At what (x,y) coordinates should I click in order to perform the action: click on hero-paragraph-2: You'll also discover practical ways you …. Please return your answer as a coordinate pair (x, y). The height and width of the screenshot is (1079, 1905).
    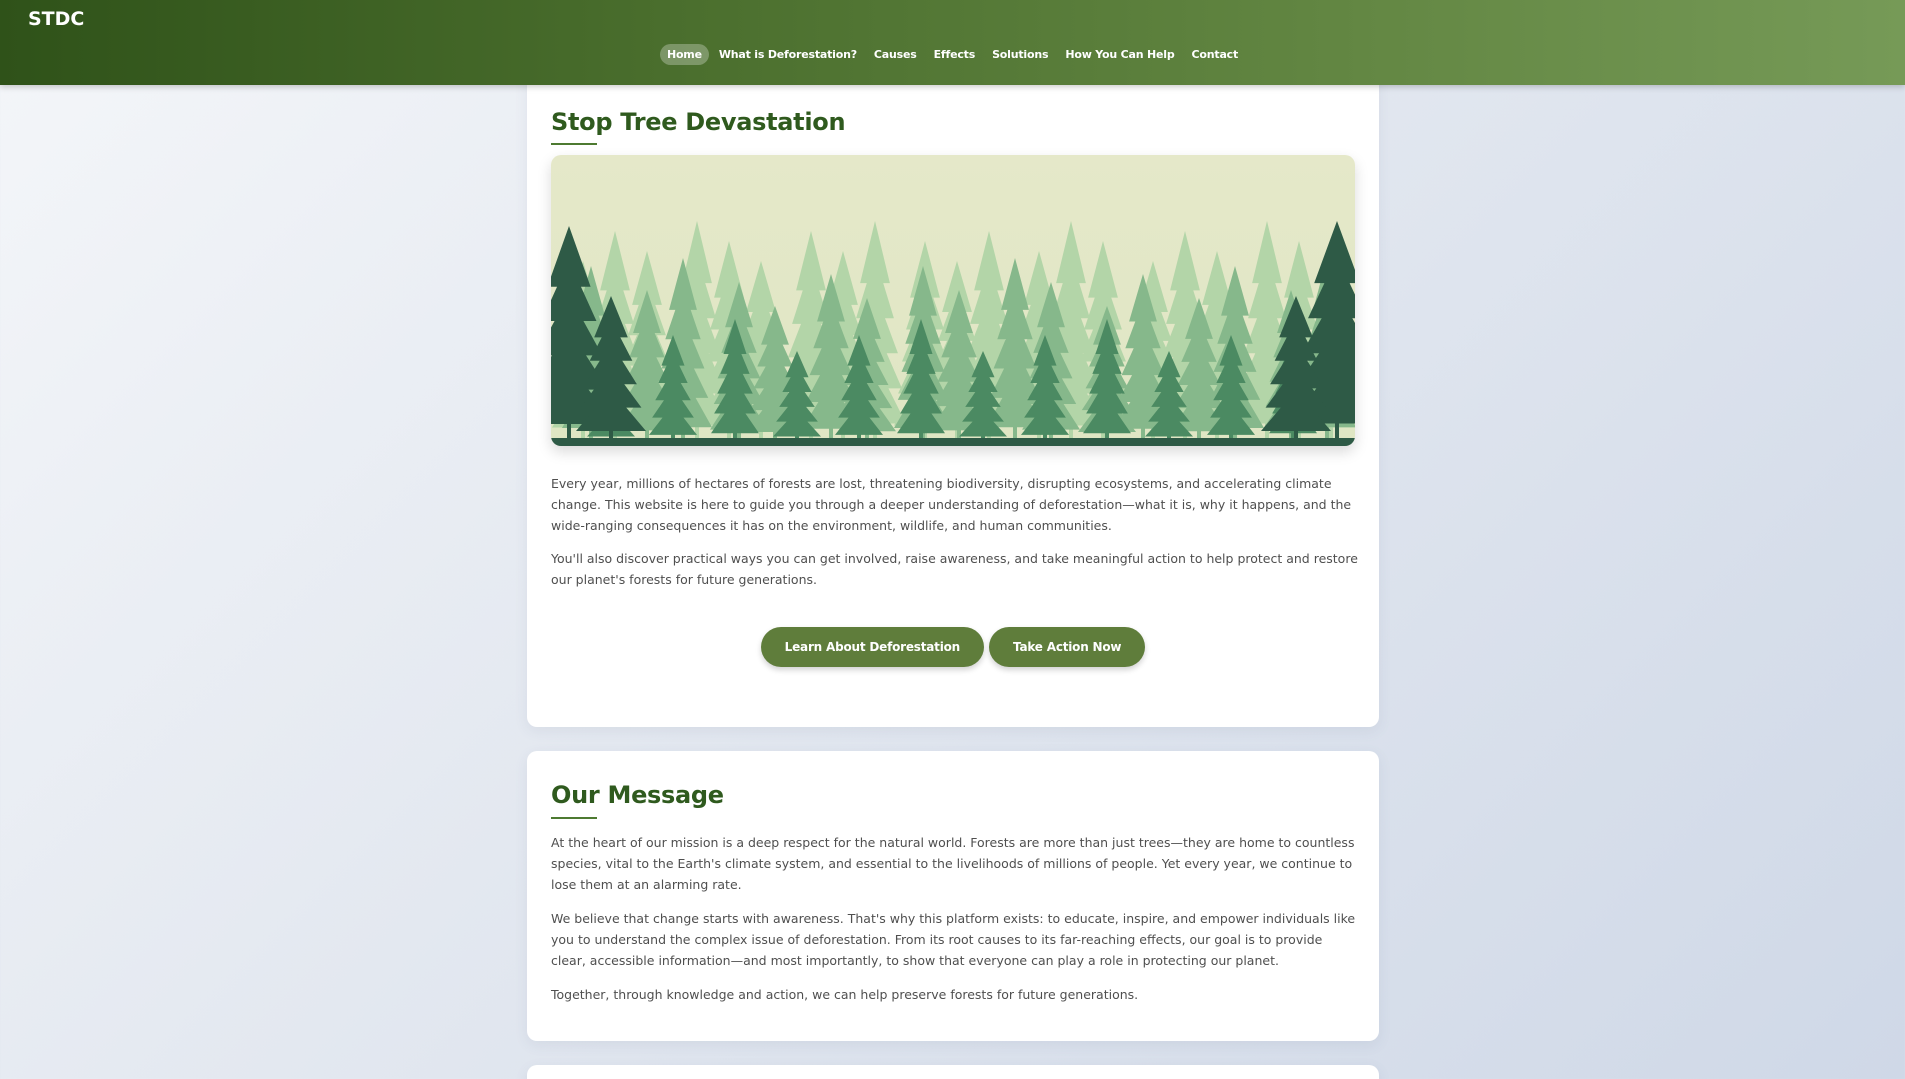
    Looking at the image, I should click on (954, 569).